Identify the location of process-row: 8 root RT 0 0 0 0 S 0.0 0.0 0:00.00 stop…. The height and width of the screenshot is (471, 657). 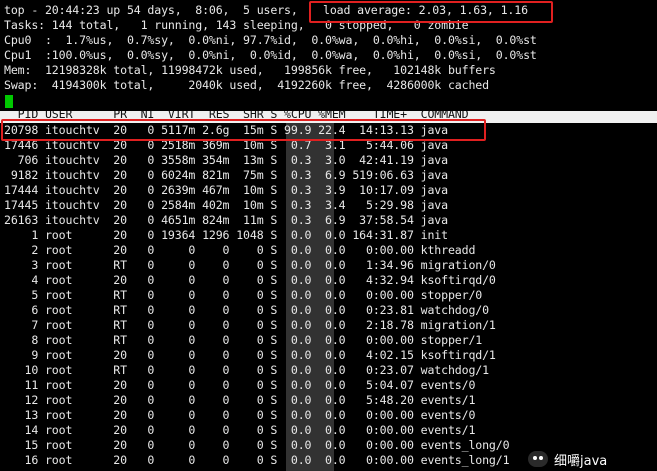
(243, 340).